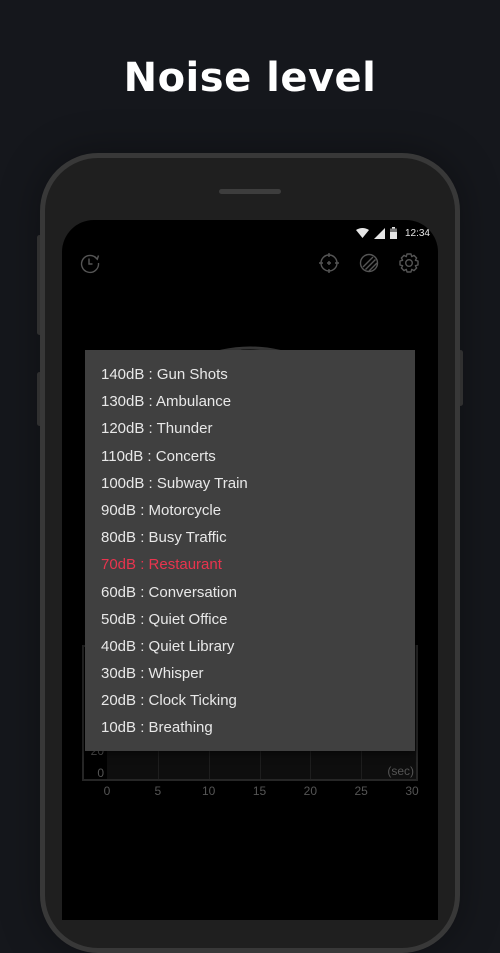  Describe the element at coordinates (258, 433) in the screenshot. I see `noise-reference-item: 120dB : Thunder` at that location.